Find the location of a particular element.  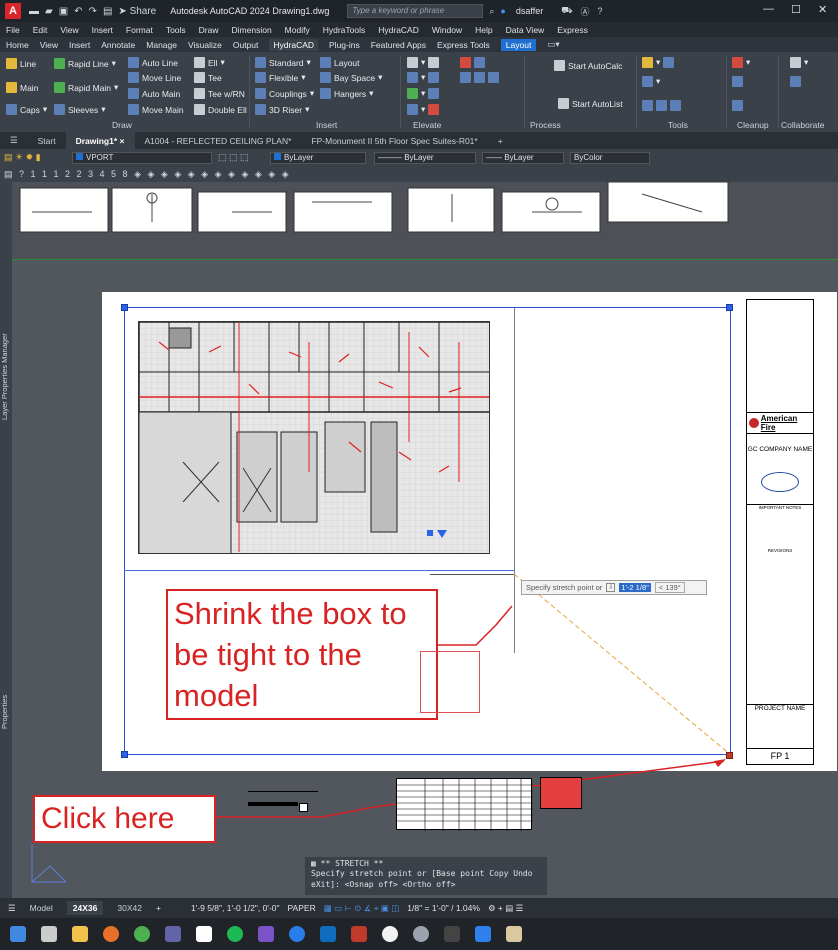

menu-window: Window is located at coordinates (447, 30).